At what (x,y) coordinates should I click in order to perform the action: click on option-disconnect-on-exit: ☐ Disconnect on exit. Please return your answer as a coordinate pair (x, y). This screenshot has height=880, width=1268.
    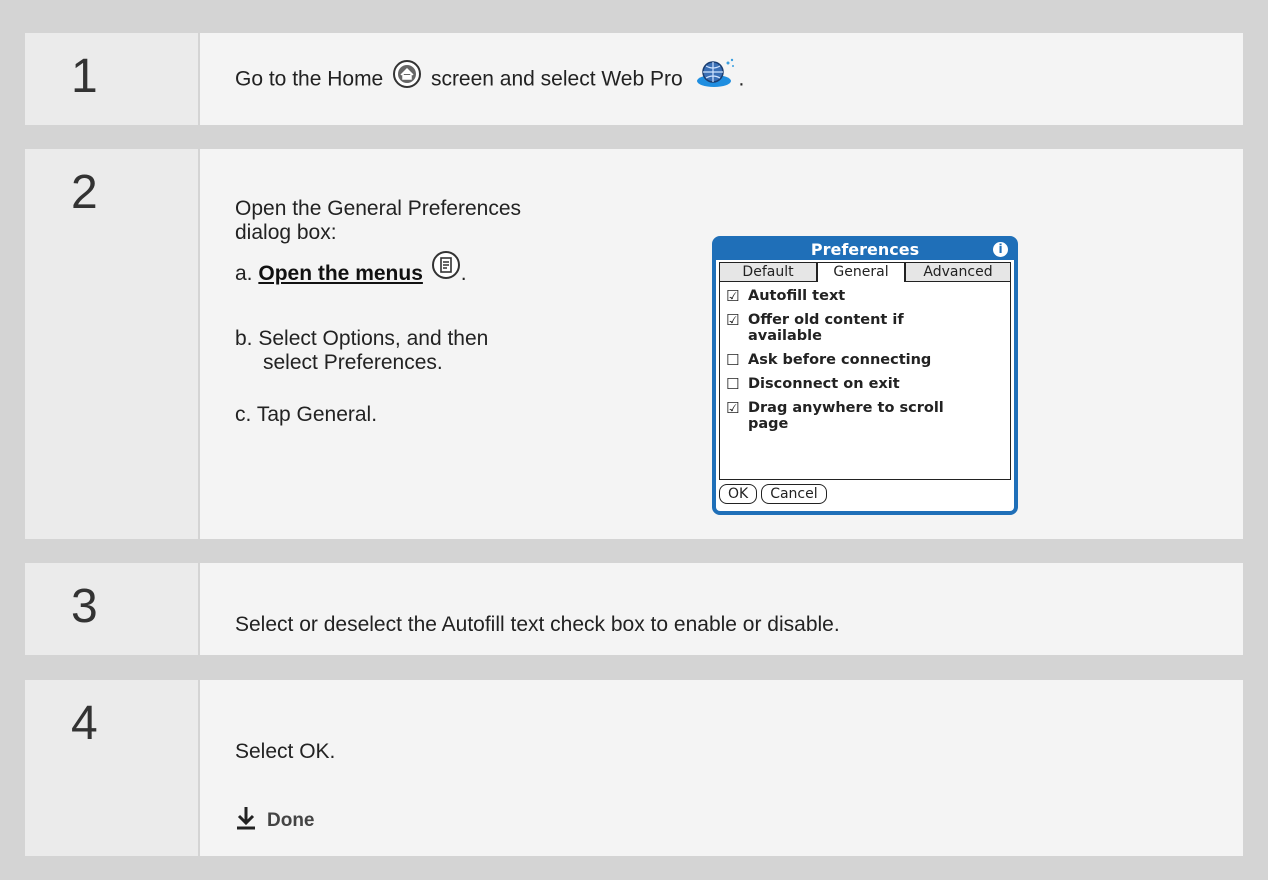
    Looking at the image, I should click on (868, 384).